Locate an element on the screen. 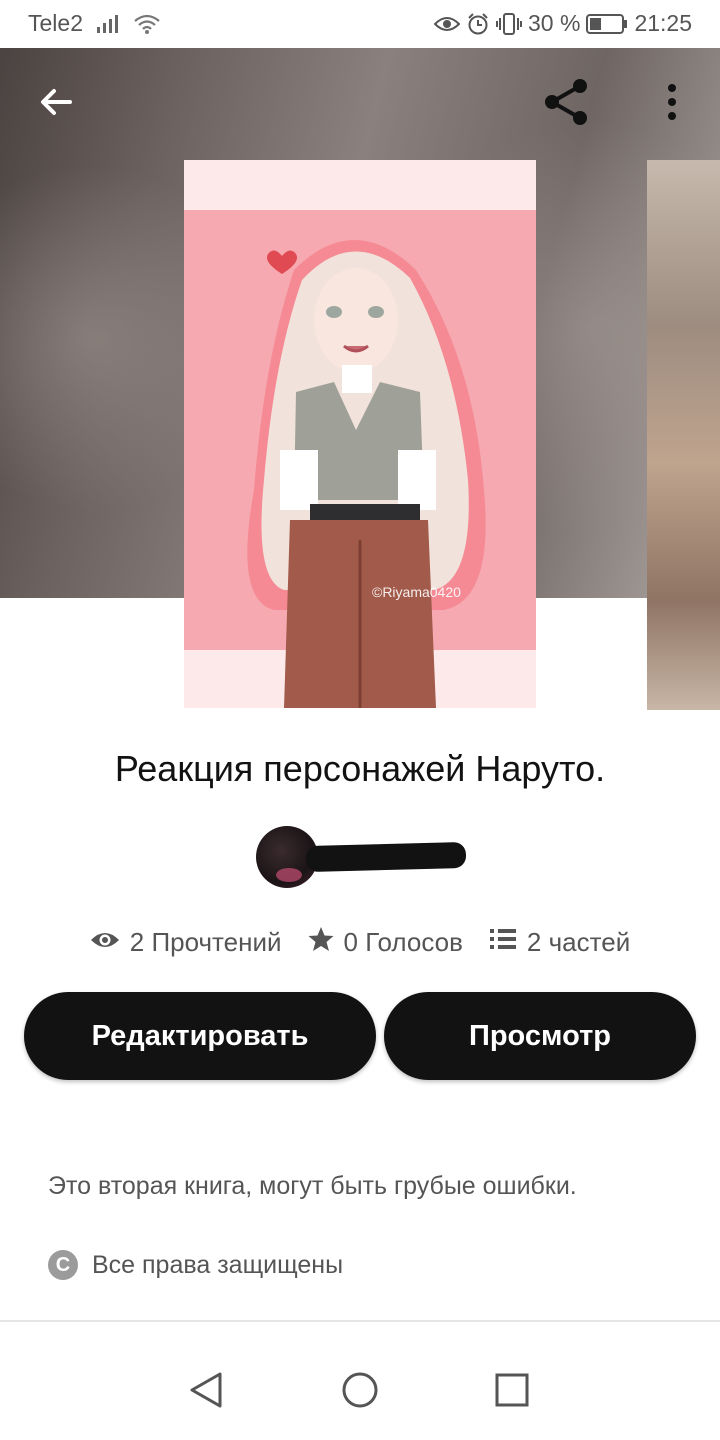  list-icon is located at coordinates (503, 942).